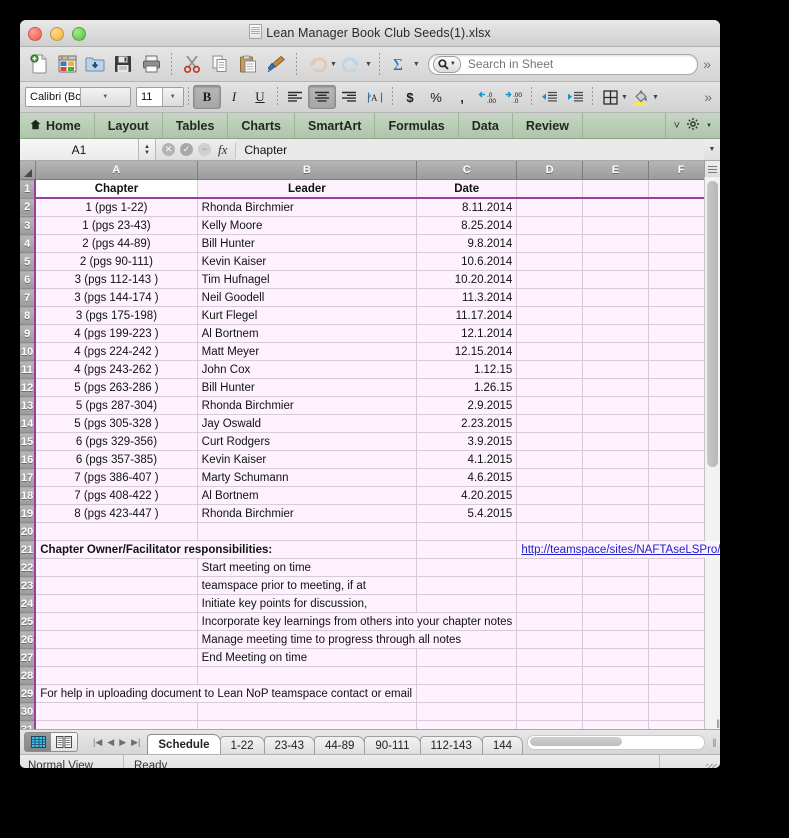  I want to click on cell-d31, so click(549, 724).